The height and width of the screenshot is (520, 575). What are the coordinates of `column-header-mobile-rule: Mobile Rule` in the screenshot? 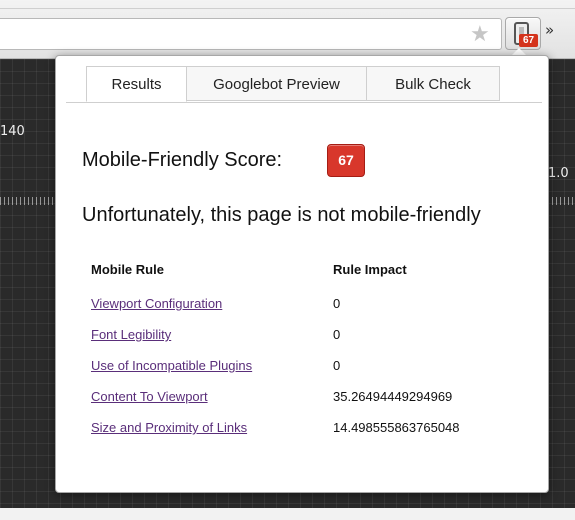 It's located at (127, 269).